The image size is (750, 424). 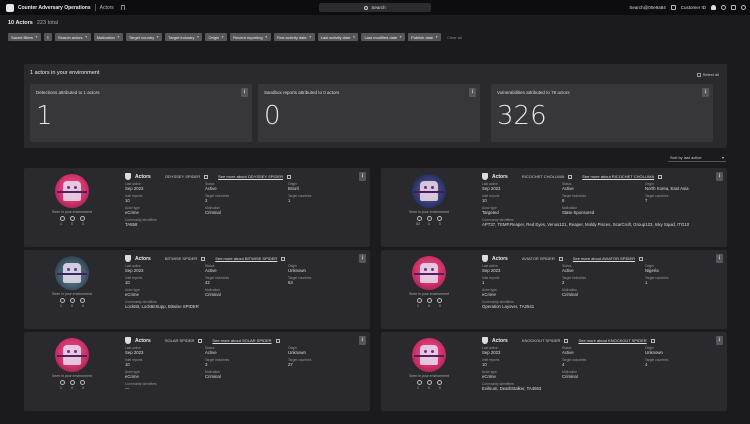 What do you see at coordinates (743, 7) in the screenshot?
I see `settings-icon` at bounding box center [743, 7].